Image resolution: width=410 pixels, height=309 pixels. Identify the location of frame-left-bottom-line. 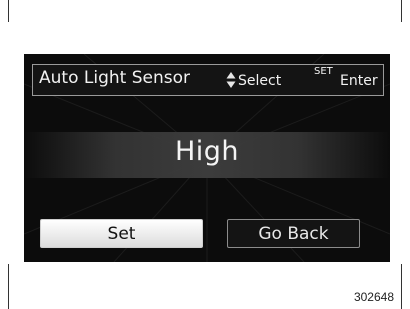
(8, 286).